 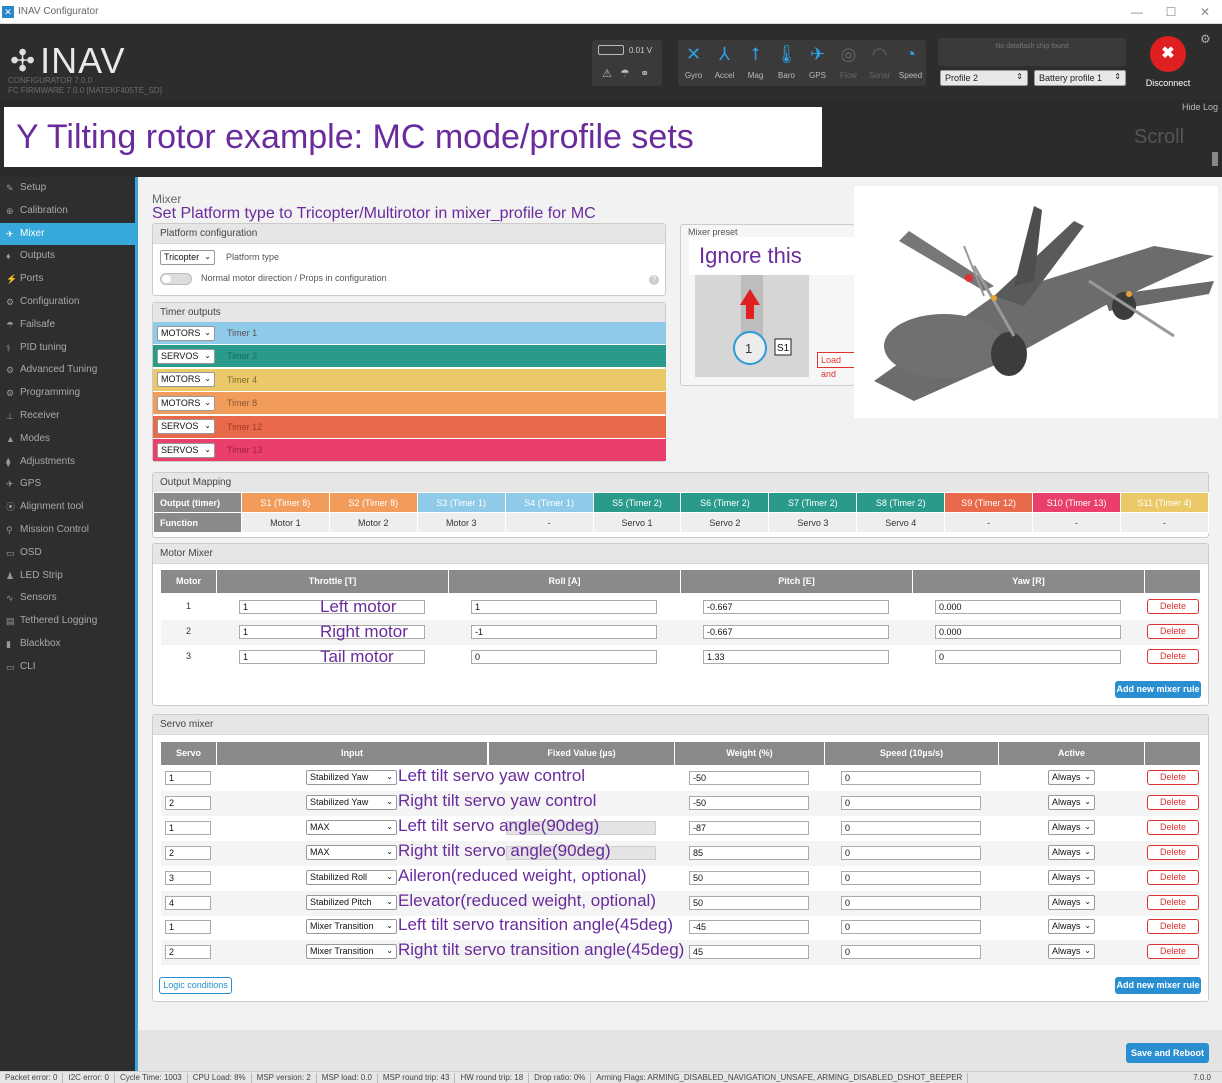 I want to click on motor-roll-input: 1, so click(x=564, y=607).